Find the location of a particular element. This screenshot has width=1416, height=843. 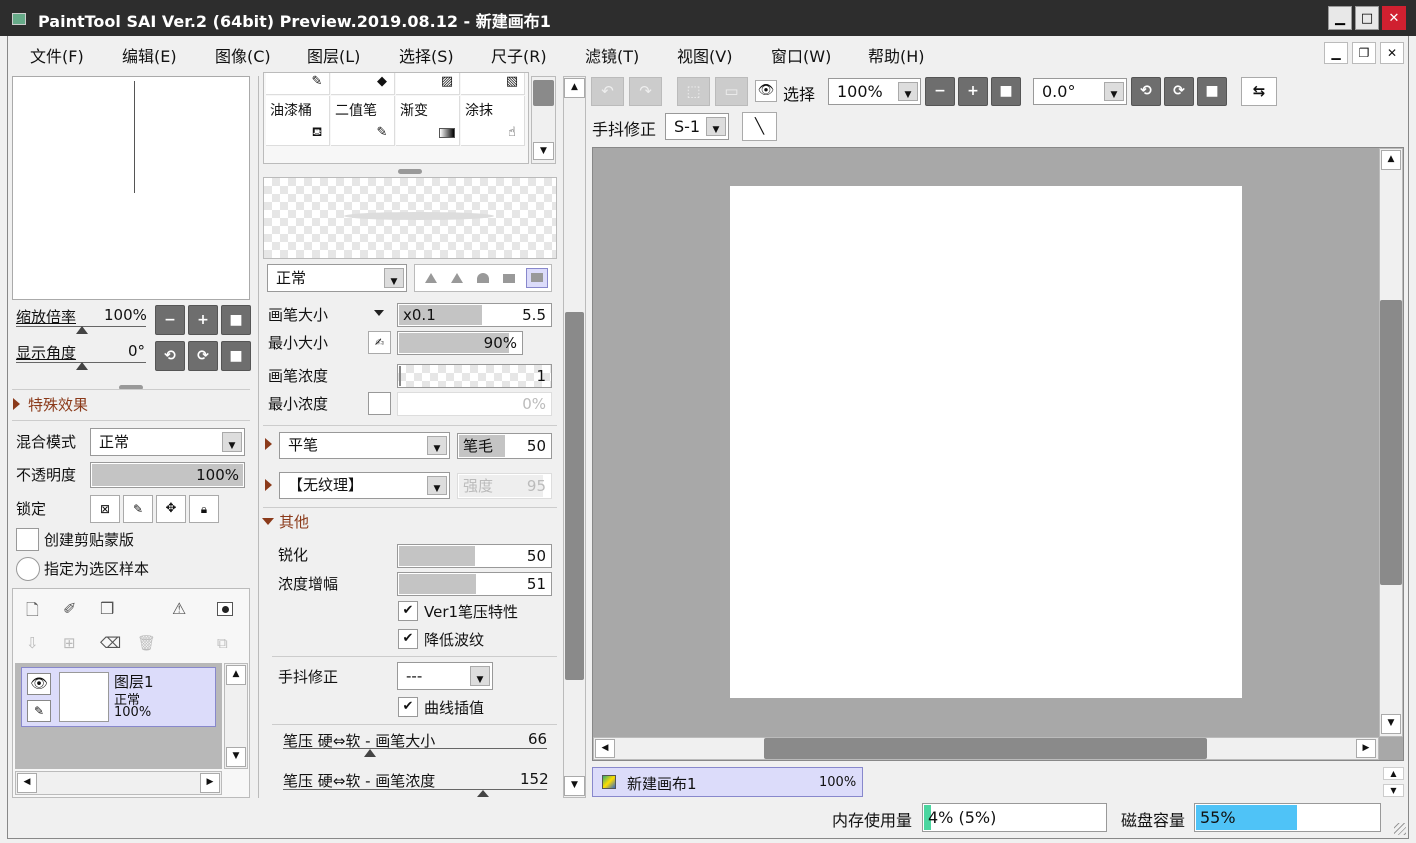

menu-ruler: 尺子(R) is located at coordinates (519, 55).